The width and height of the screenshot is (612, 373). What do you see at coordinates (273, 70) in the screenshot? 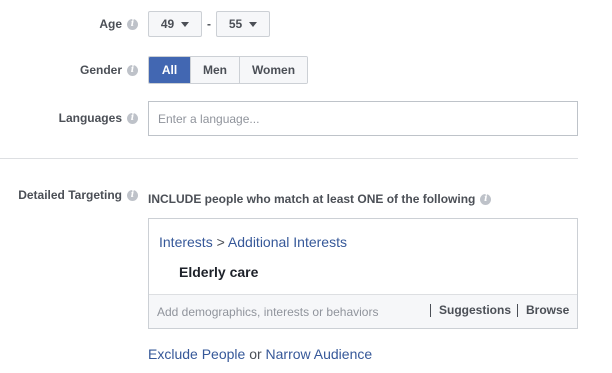
I see `gender-women-button: Women` at bounding box center [273, 70].